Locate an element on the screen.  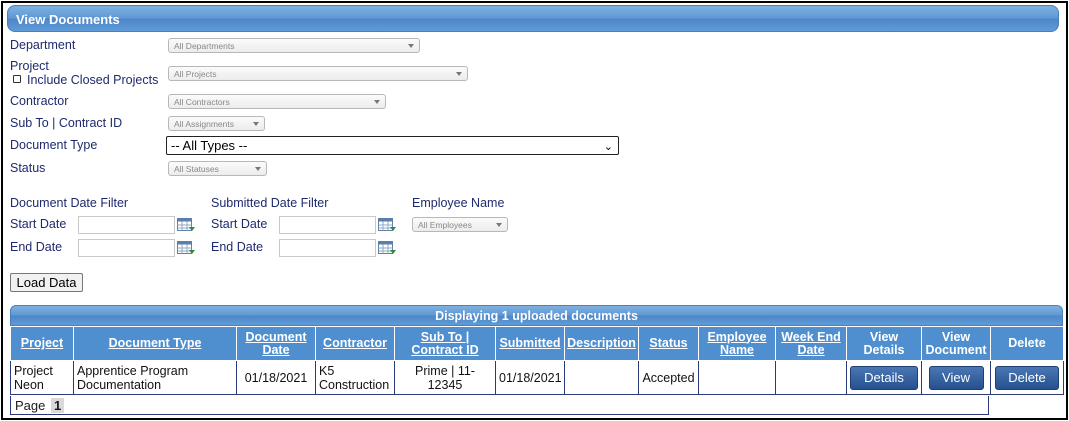
sub-to-select-value: All Assignments is located at coordinates (204, 124).